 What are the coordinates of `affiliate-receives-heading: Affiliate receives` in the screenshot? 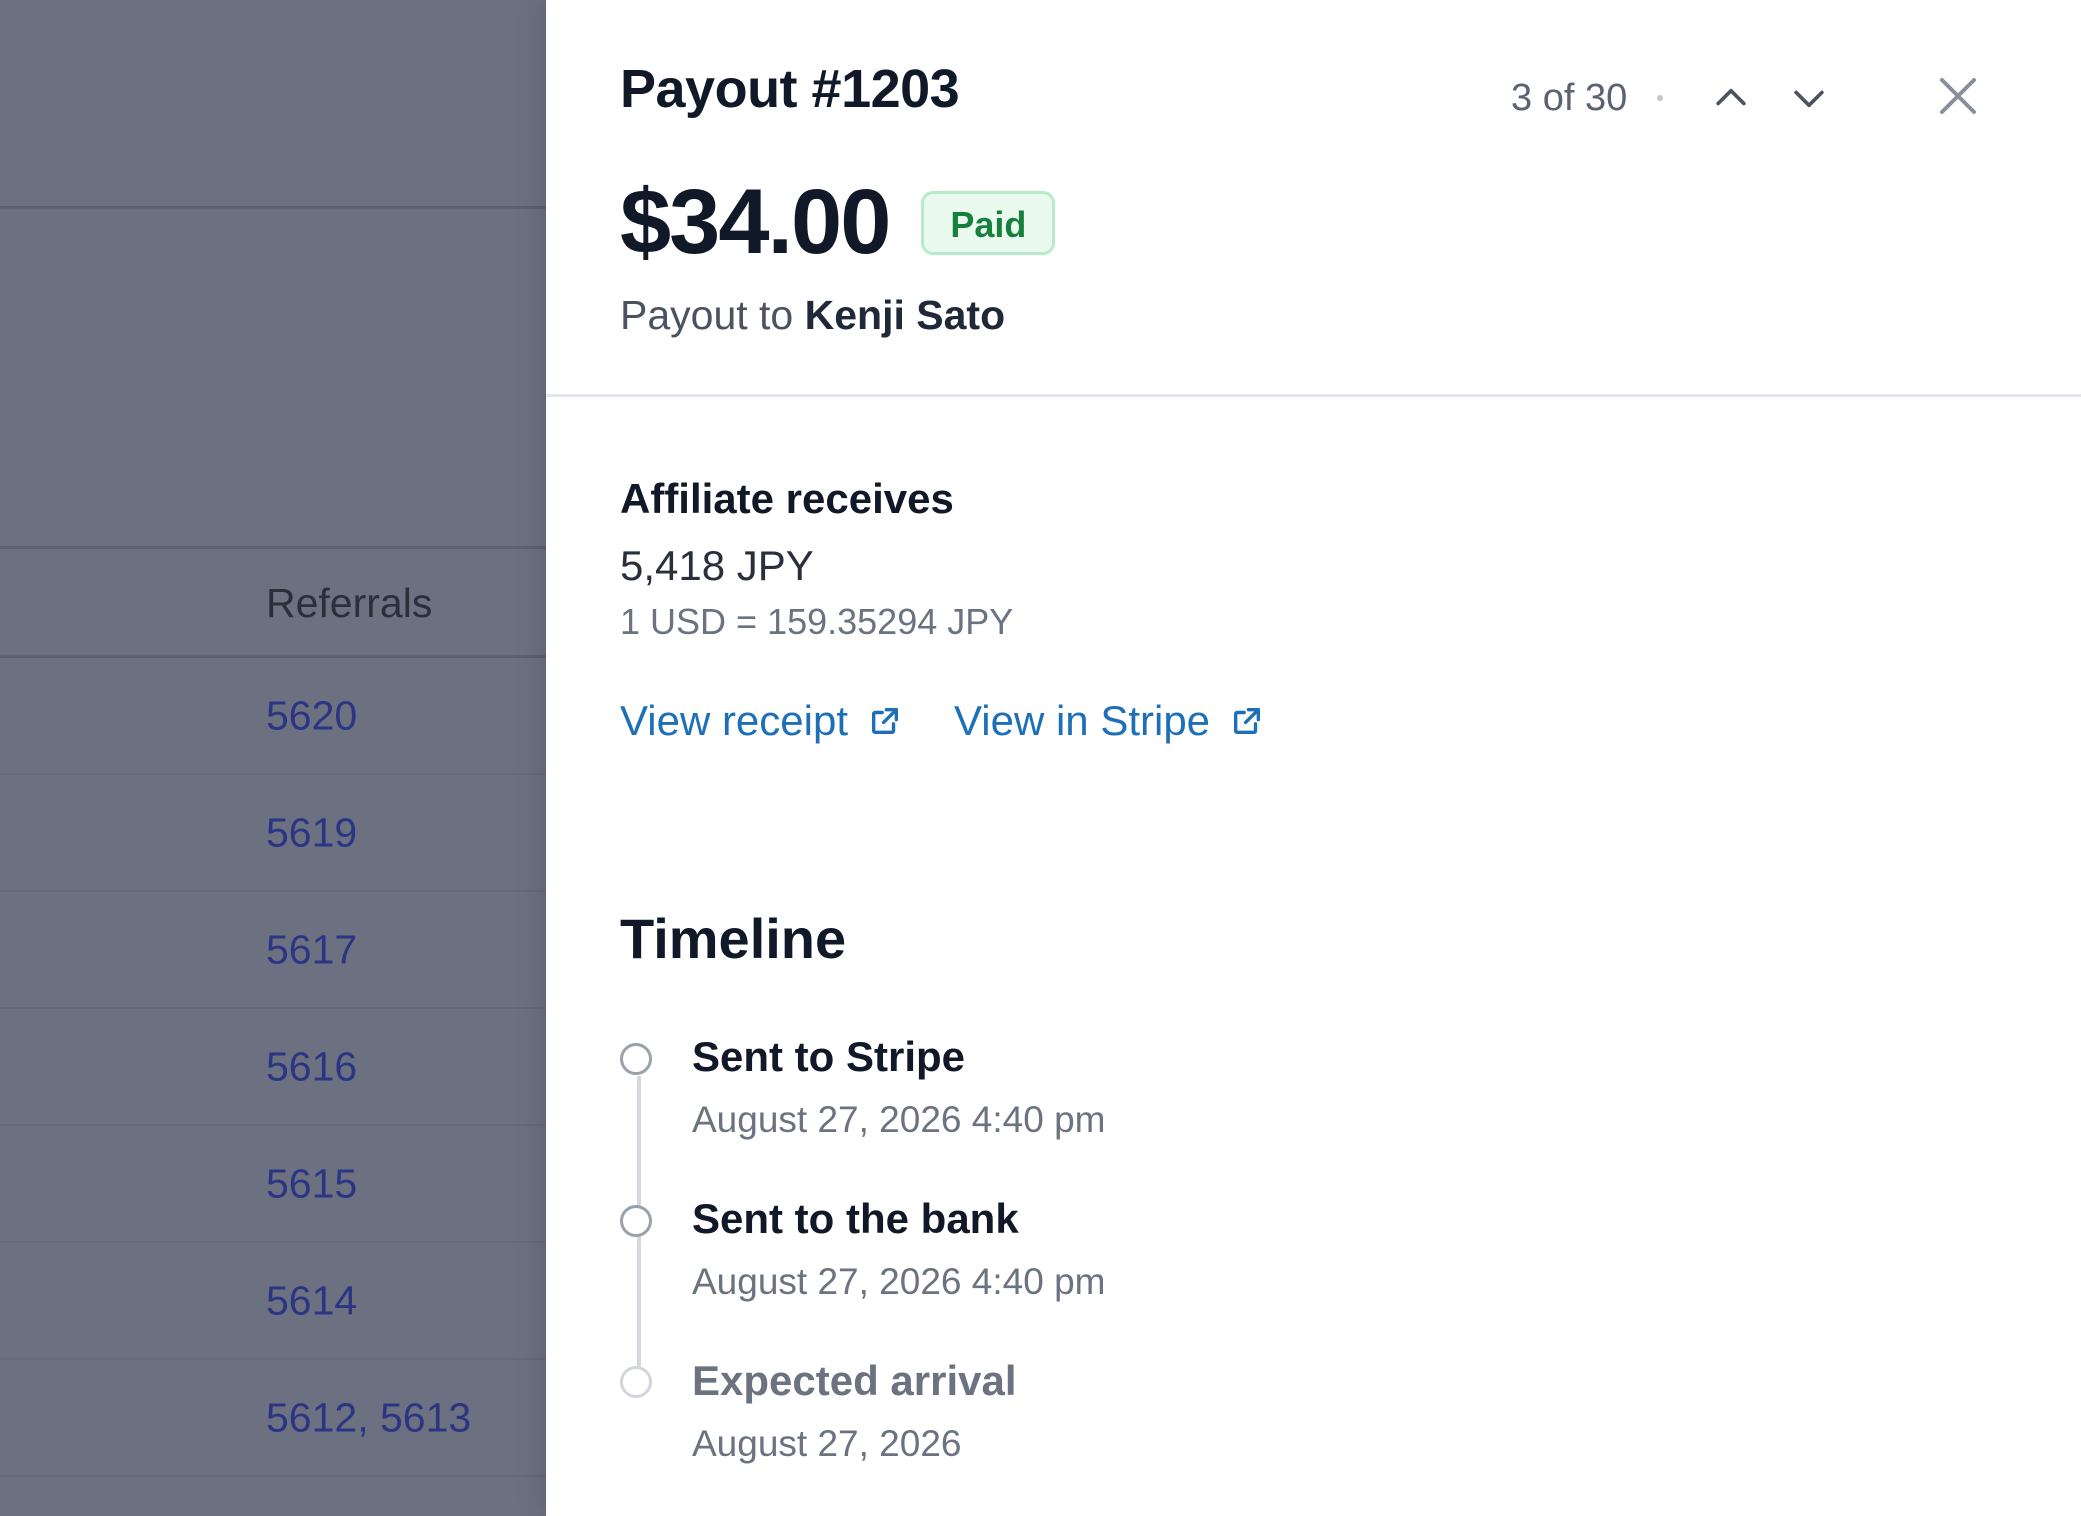 It's located at (787, 498).